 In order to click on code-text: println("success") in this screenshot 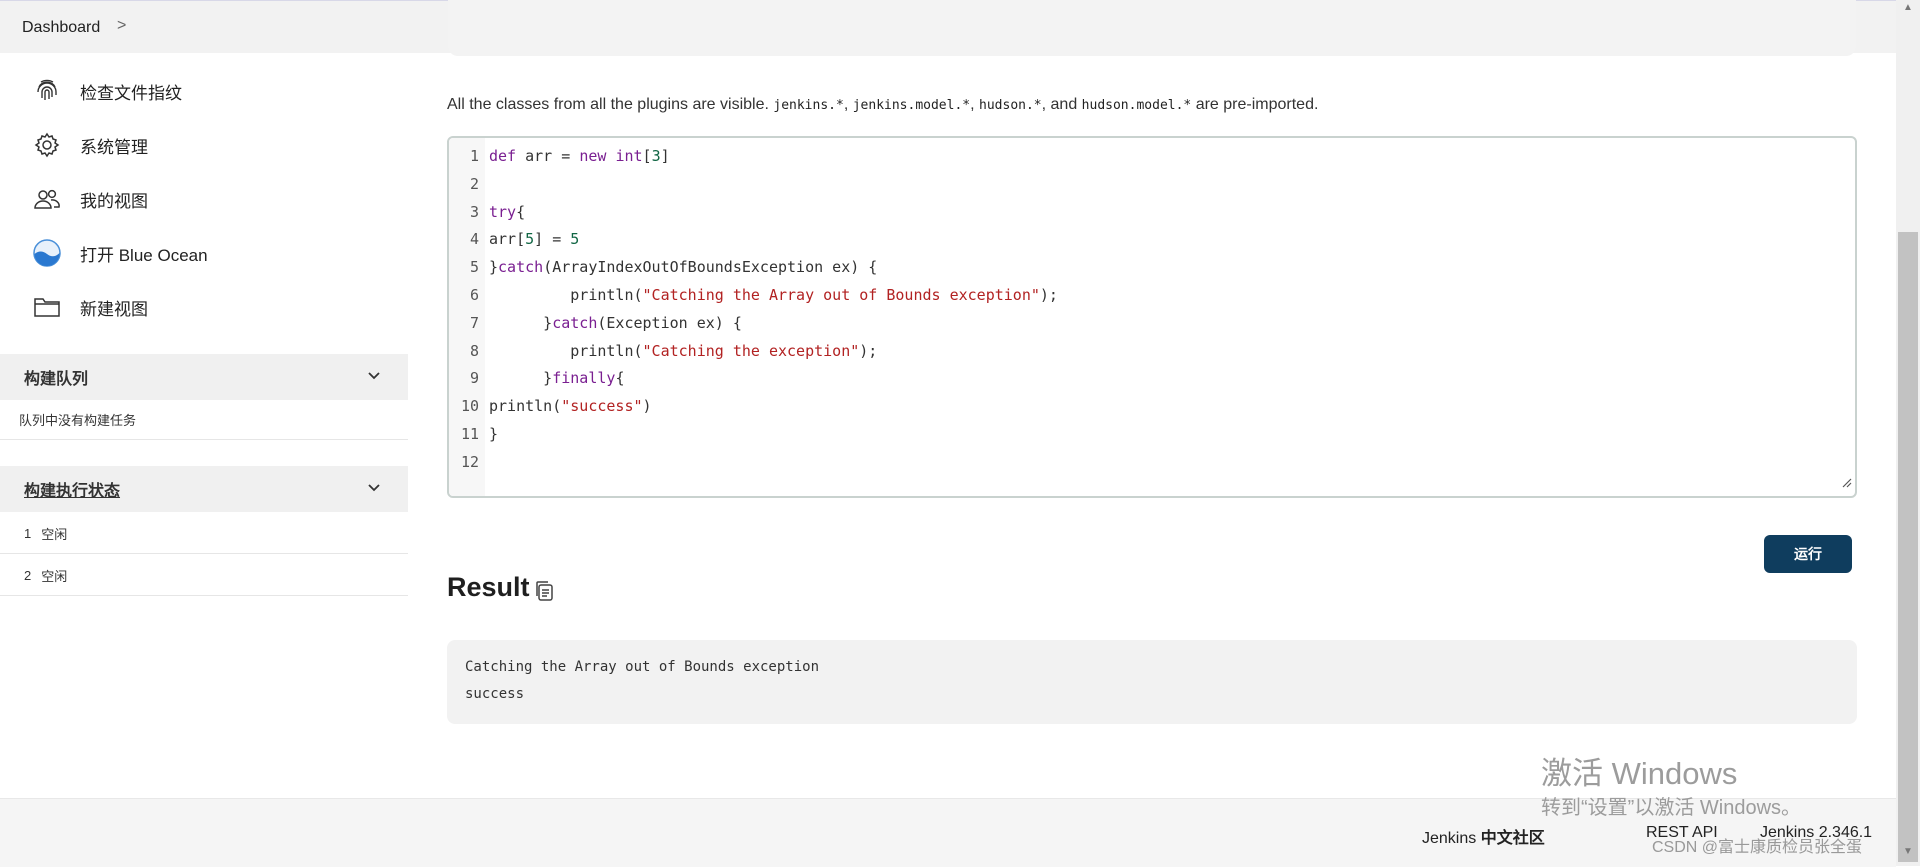, I will do `click(570, 406)`.